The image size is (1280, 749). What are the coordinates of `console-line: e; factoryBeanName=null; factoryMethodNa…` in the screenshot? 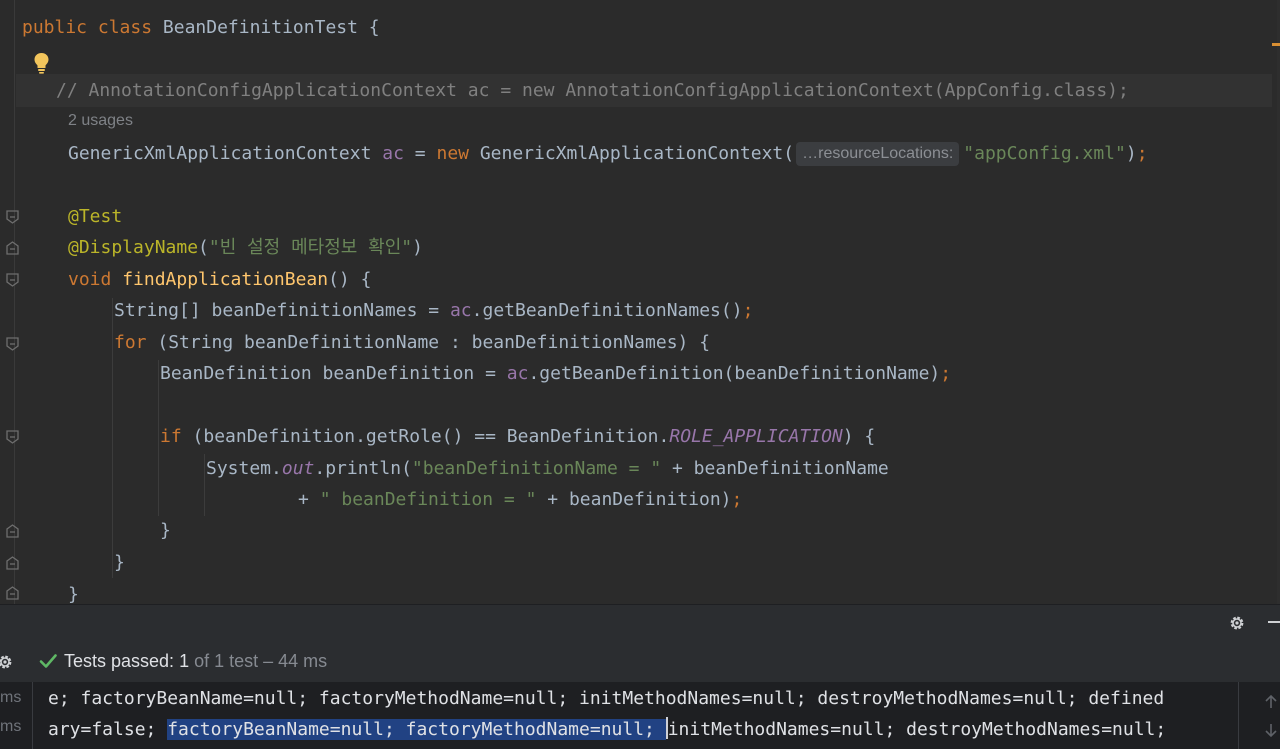 It's located at (606, 699).